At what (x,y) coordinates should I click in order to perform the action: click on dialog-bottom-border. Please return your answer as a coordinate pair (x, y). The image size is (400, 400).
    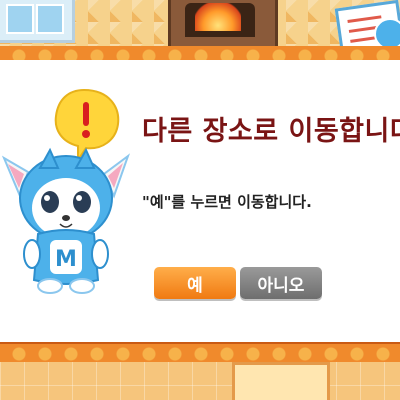
    Looking at the image, I should click on (200, 353).